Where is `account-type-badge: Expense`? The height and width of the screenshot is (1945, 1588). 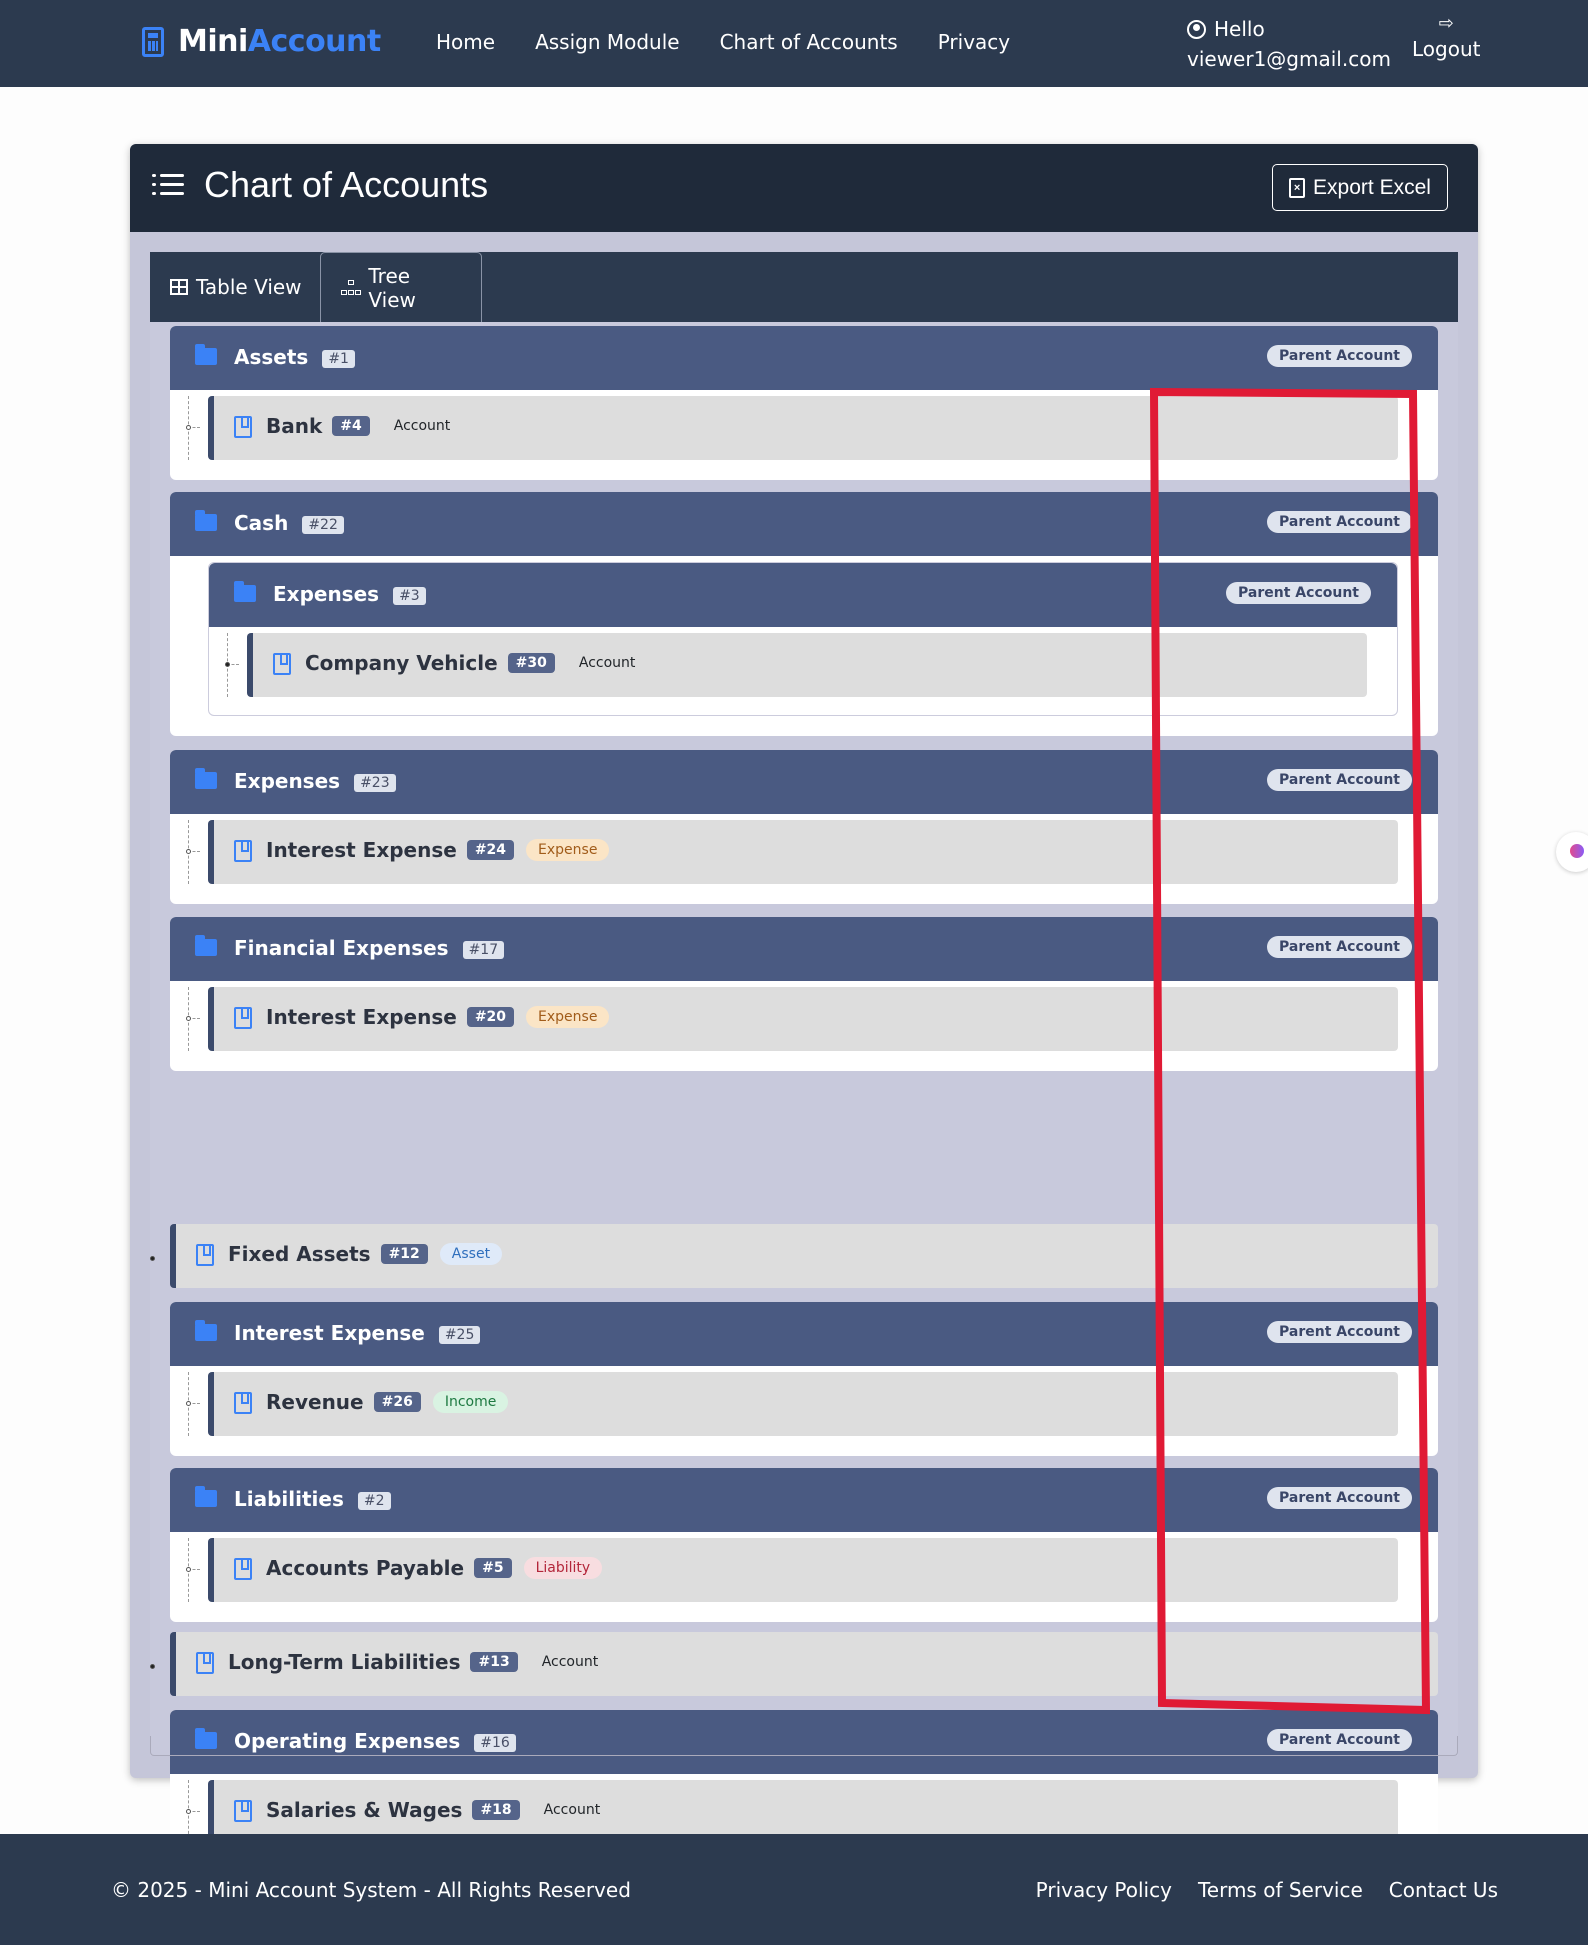 account-type-badge: Expense is located at coordinates (568, 850).